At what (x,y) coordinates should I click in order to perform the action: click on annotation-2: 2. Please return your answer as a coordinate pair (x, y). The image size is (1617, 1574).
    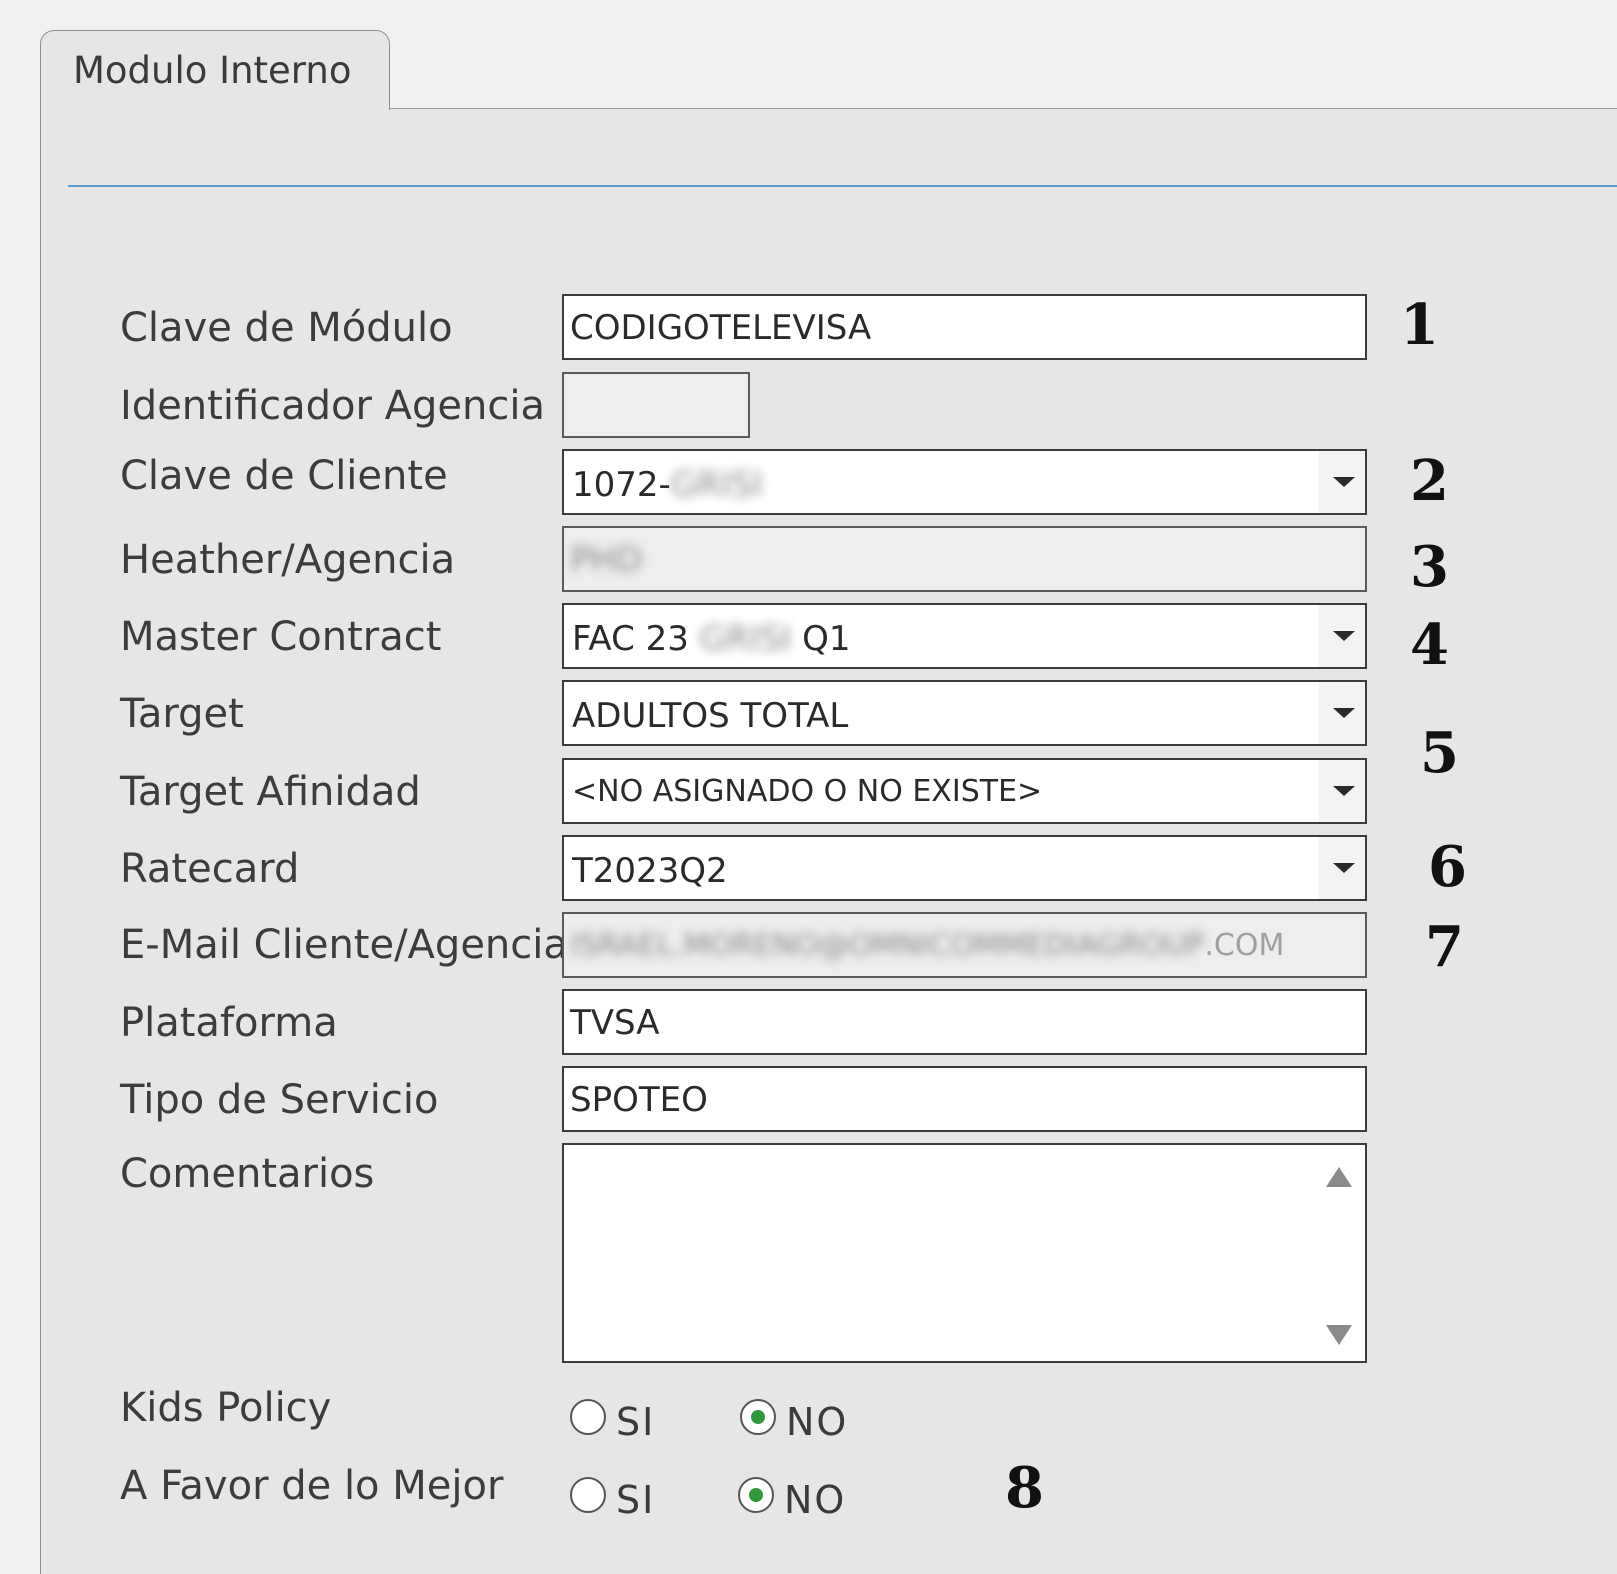
    Looking at the image, I should click on (1429, 481).